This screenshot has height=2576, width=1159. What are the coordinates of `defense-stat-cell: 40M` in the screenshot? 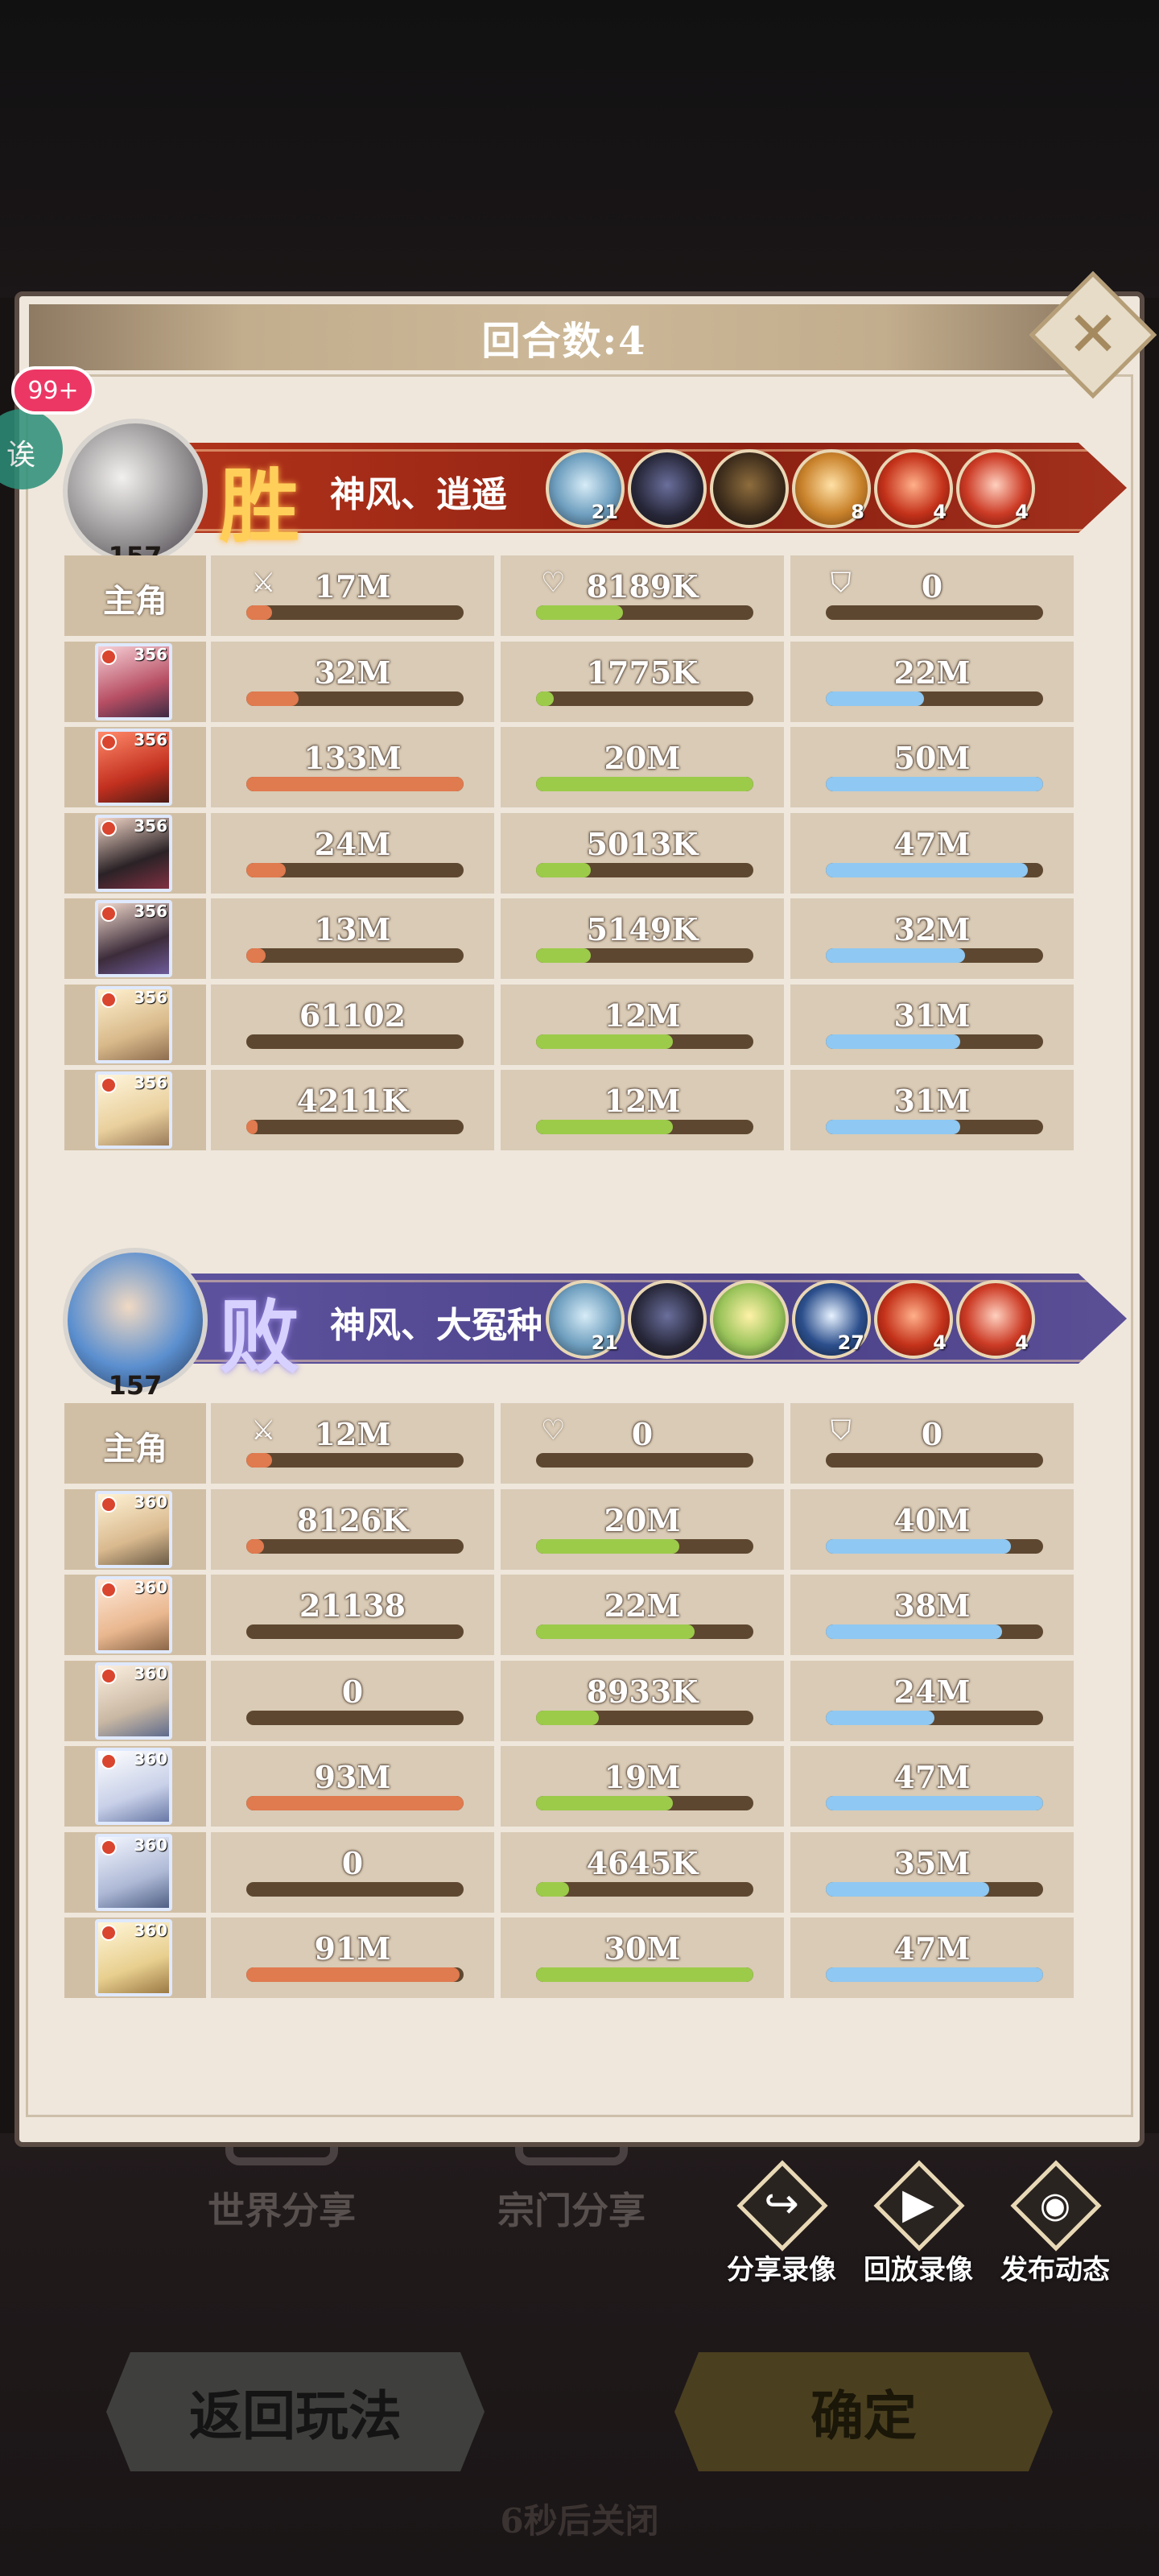 It's located at (932, 1529).